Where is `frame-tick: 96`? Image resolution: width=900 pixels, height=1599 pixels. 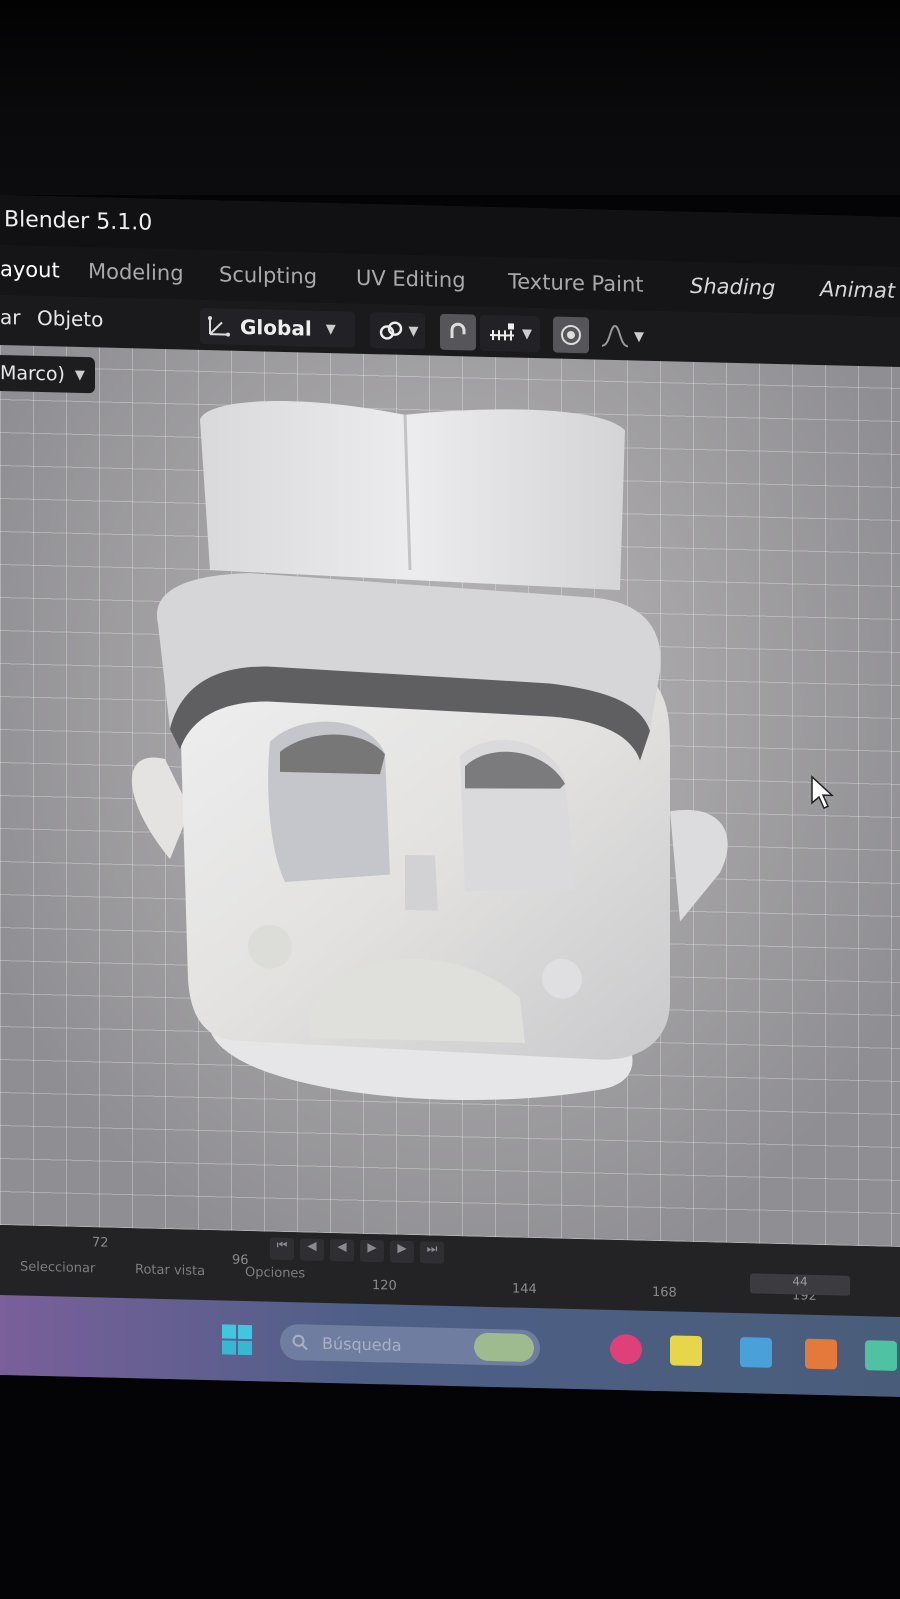 frame-tick: 96 is located at coordinates (240, 1260).